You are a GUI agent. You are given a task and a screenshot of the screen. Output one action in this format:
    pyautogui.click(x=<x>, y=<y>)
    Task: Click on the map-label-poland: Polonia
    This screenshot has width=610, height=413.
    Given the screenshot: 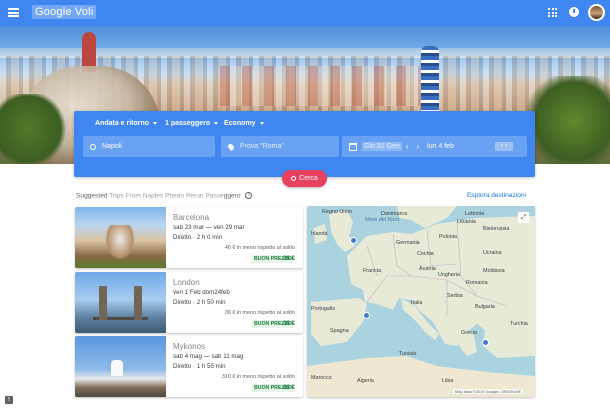 What is the action you would take?
    pyautogui.click(x=448, y=237)
    